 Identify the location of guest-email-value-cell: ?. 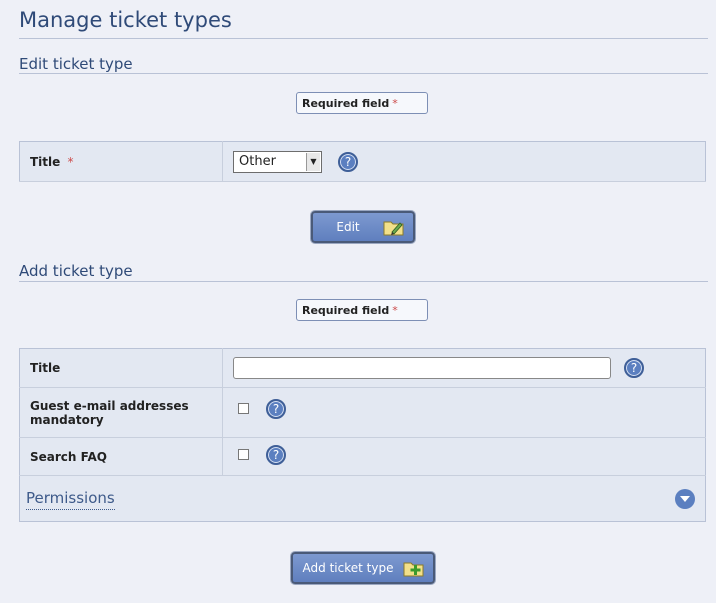
(464, 412).